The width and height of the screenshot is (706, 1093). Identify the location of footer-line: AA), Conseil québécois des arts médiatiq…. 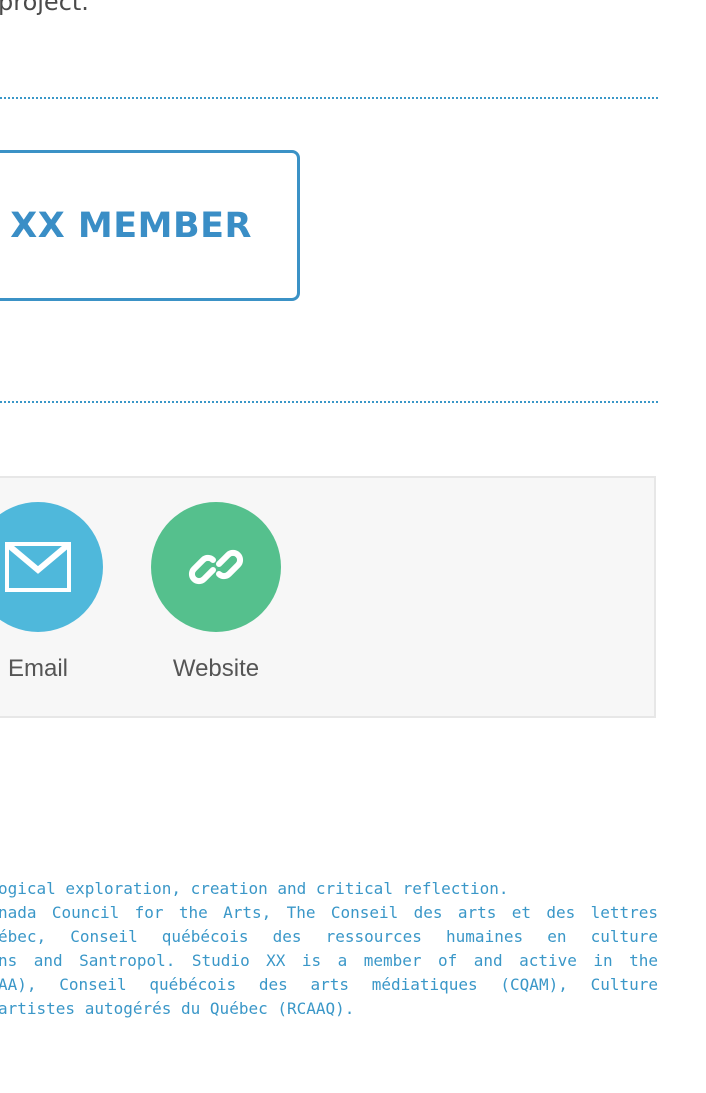
(329, 984).